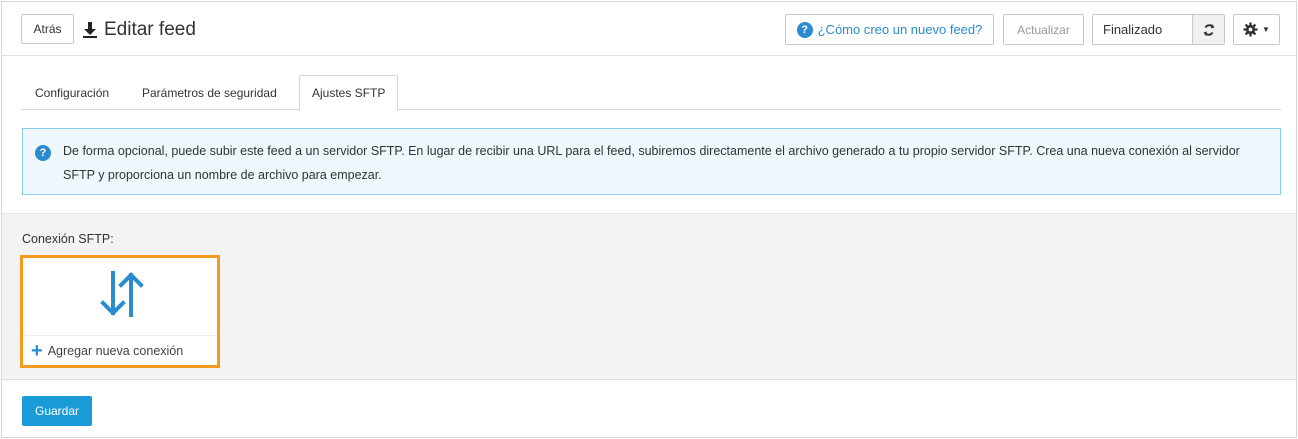  What do you see at coordinates (68, 239) in the screenshot?
I see `sftp-connection-label: Conexión SFTP:` at bounding box center [68, 239].